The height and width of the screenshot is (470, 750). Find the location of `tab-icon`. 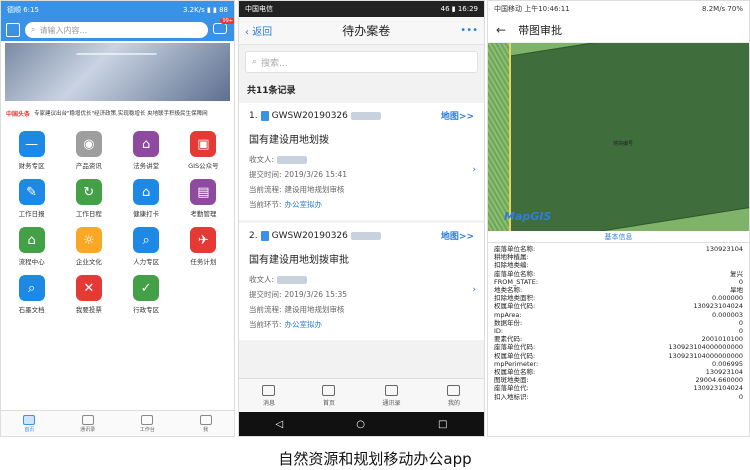

tab-icon is located at coordinates (391, 390).